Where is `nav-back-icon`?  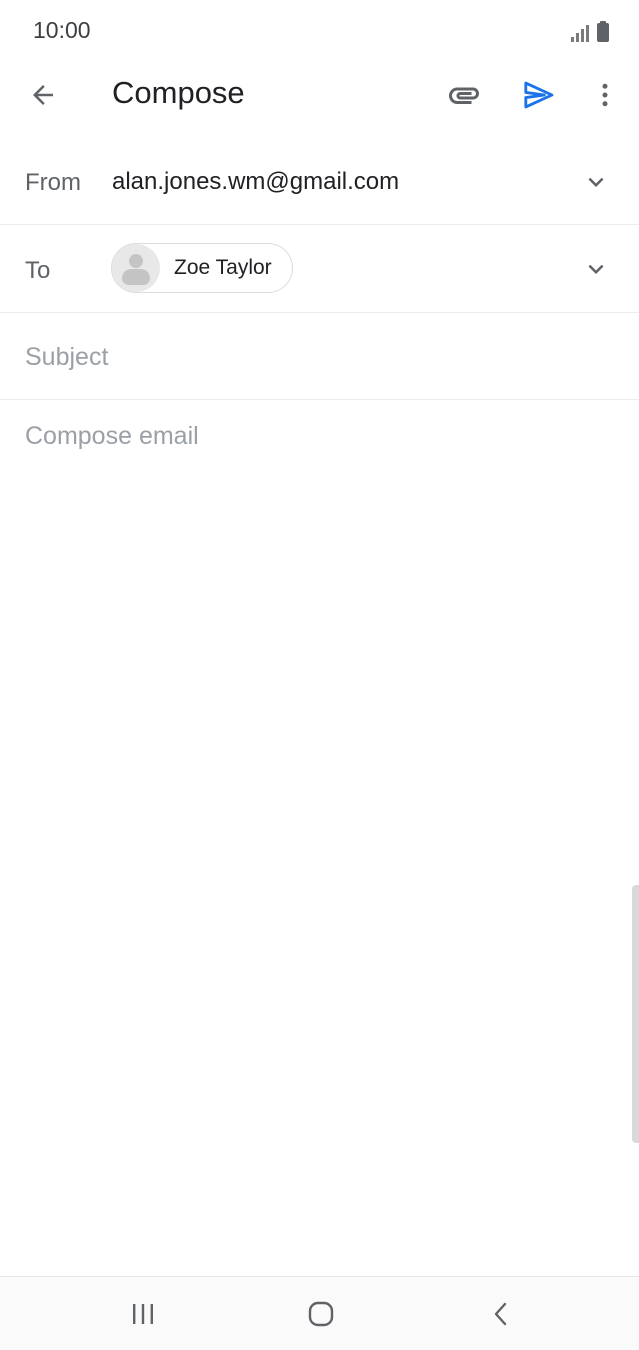
nav-back-icon is located at coordinates (500, 1314).